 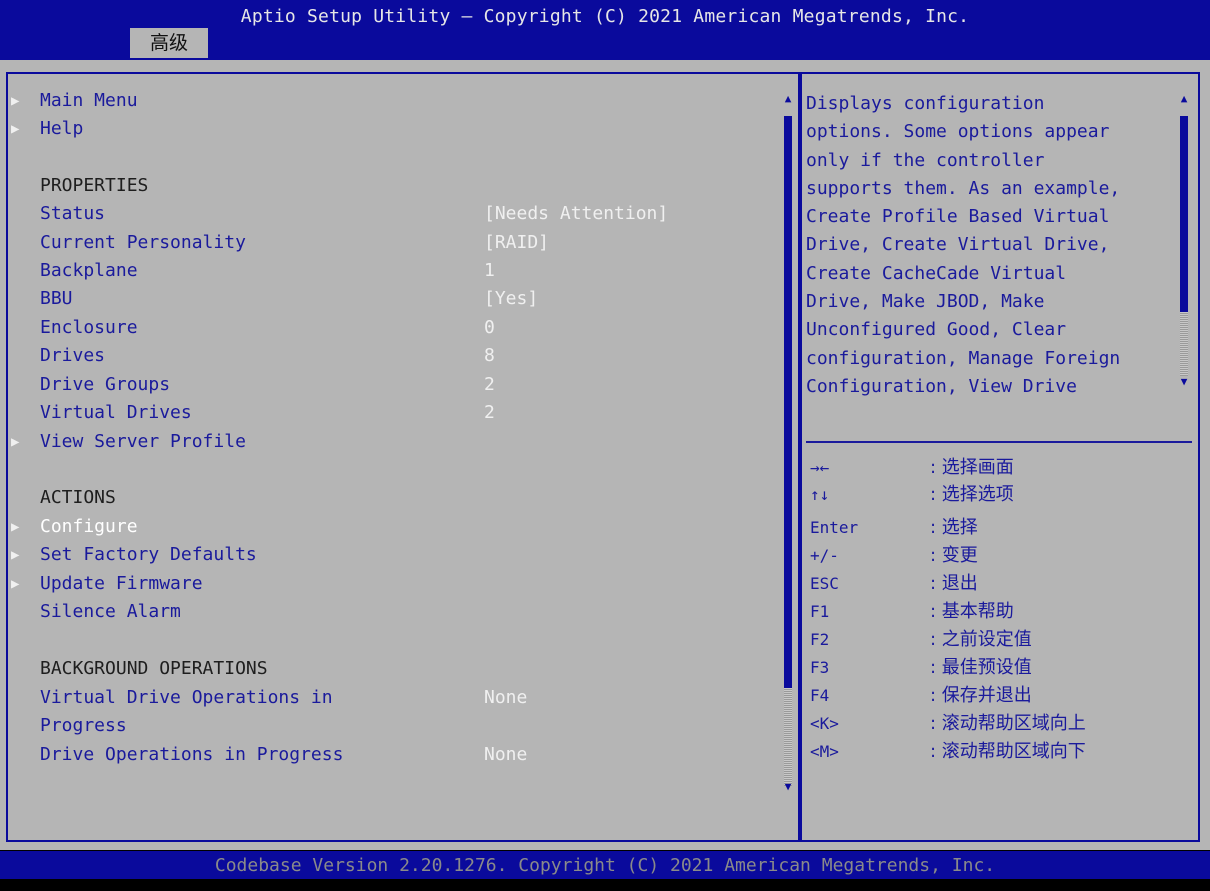 What do you see at coordinates (390, 129) in the screenshot?
I see `menu-item-help: ▶ Help` at bounding box center [390, 129].